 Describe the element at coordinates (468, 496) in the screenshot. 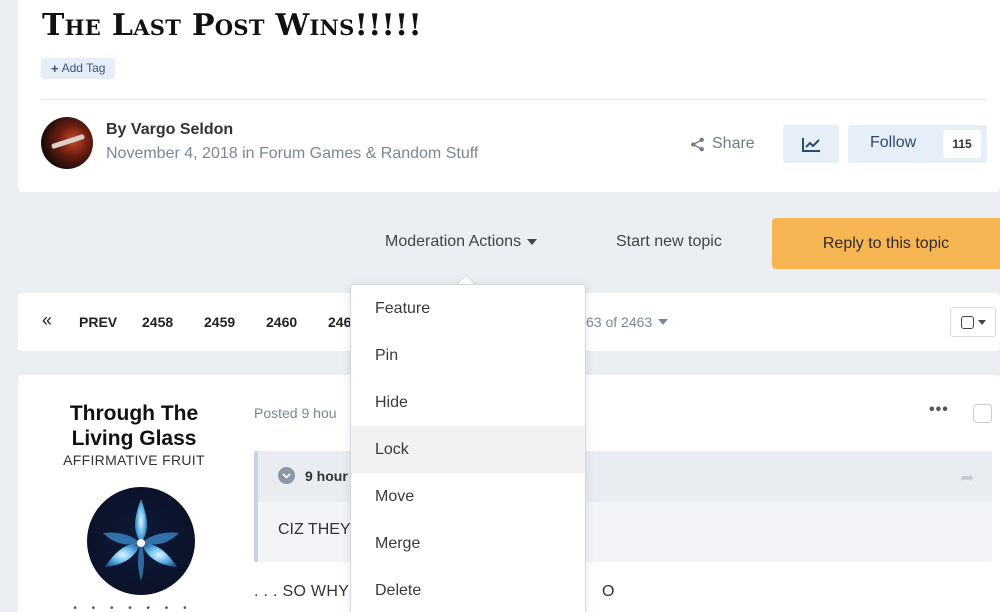

I see `menu-item-move: Move` at that location.